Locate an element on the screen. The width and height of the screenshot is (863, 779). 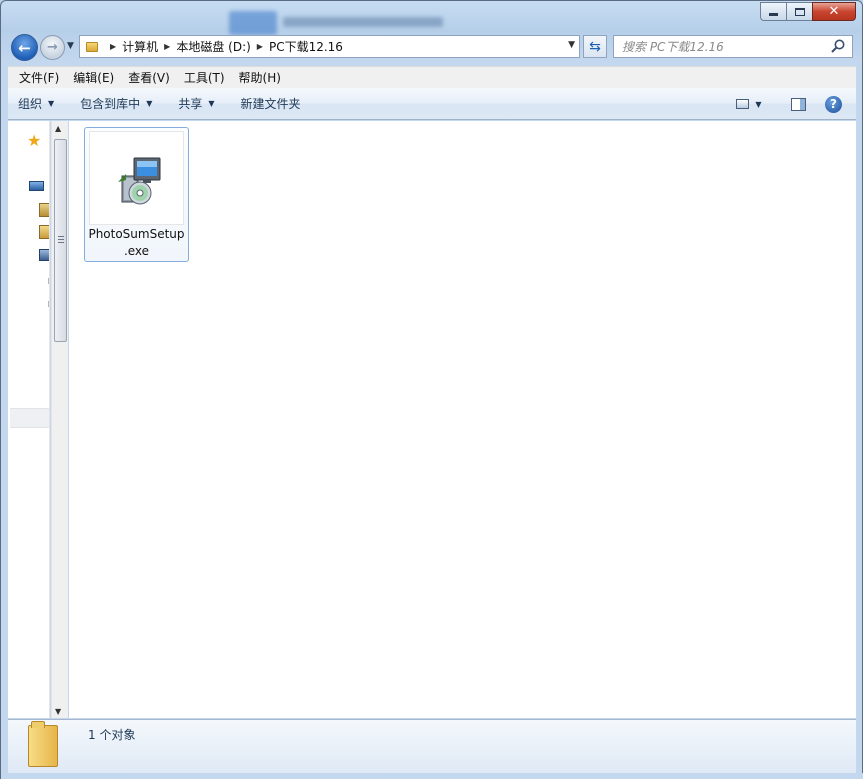
scrollbar-thumb is located at coordinates (60, 240).